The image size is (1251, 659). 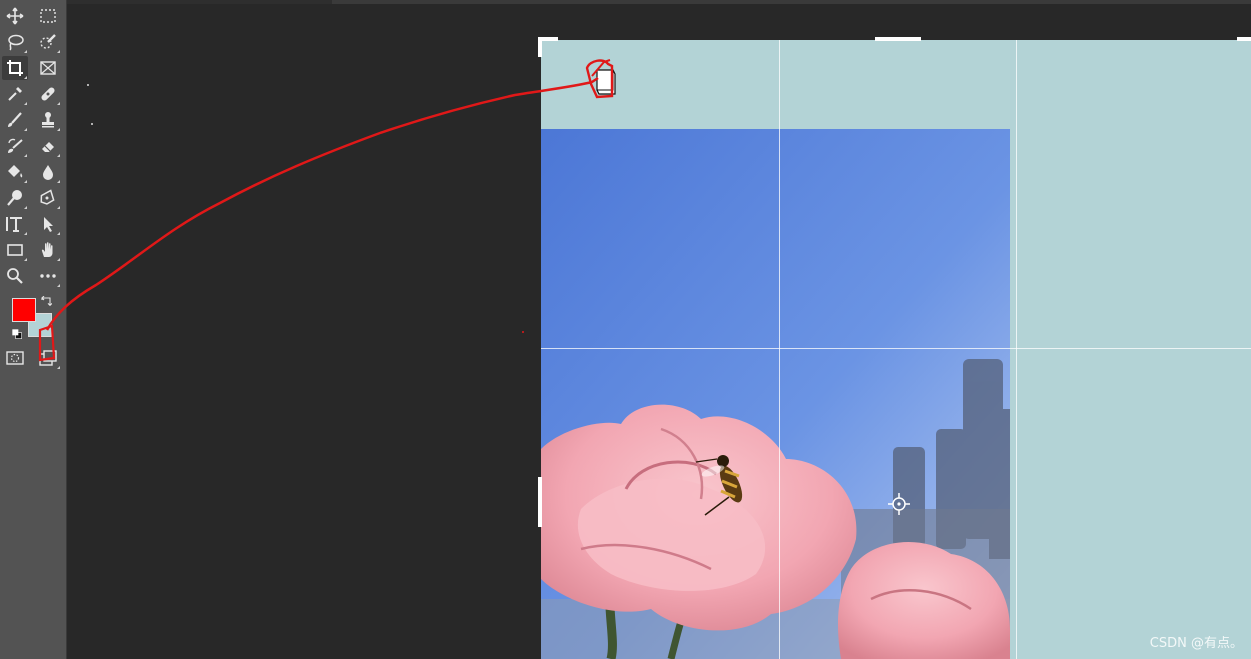 What do you see at coordinates (1196, 643) in the screenshot?
I see `watermark: CSDN @有点。` at bounding box center [1196, 643].